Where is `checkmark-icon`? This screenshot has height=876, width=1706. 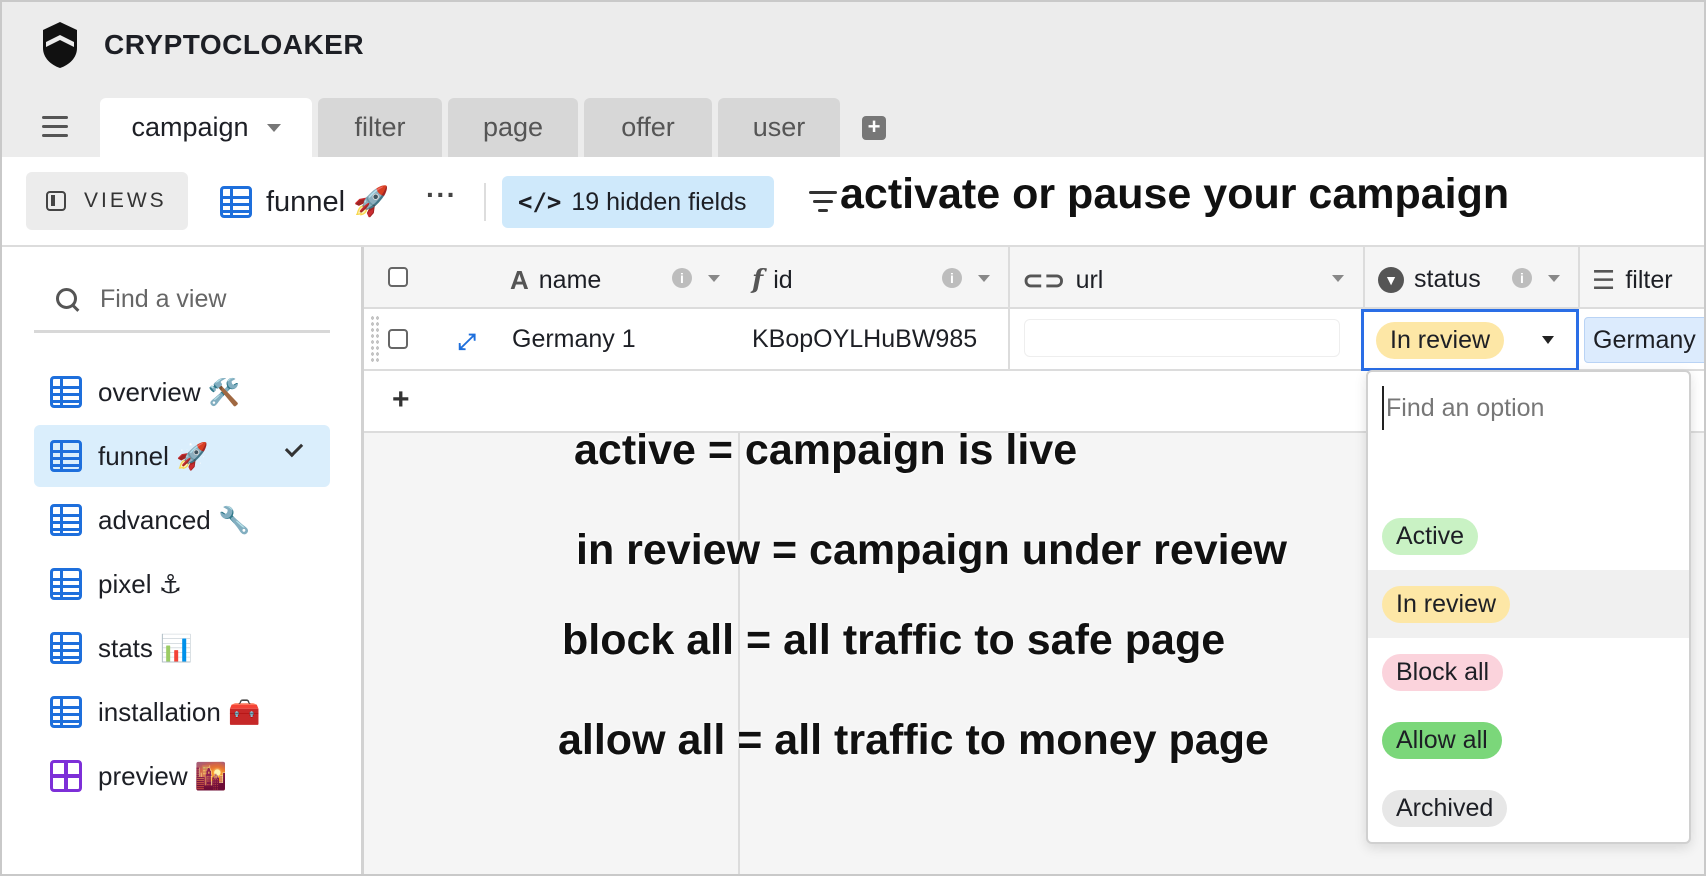 checkmark-icon is located at coordinates (294, 448).